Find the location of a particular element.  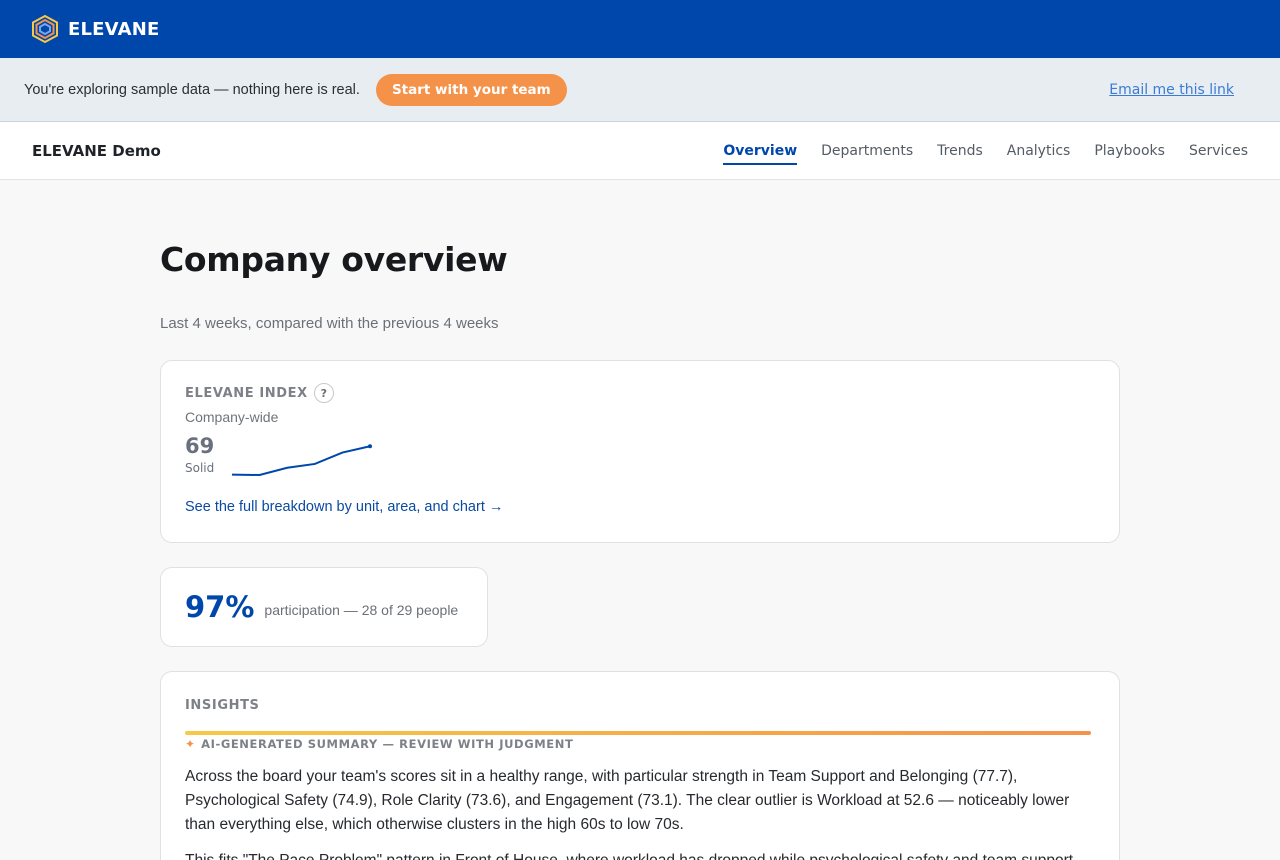

sparkline-line is located at coordinates (301, 461).